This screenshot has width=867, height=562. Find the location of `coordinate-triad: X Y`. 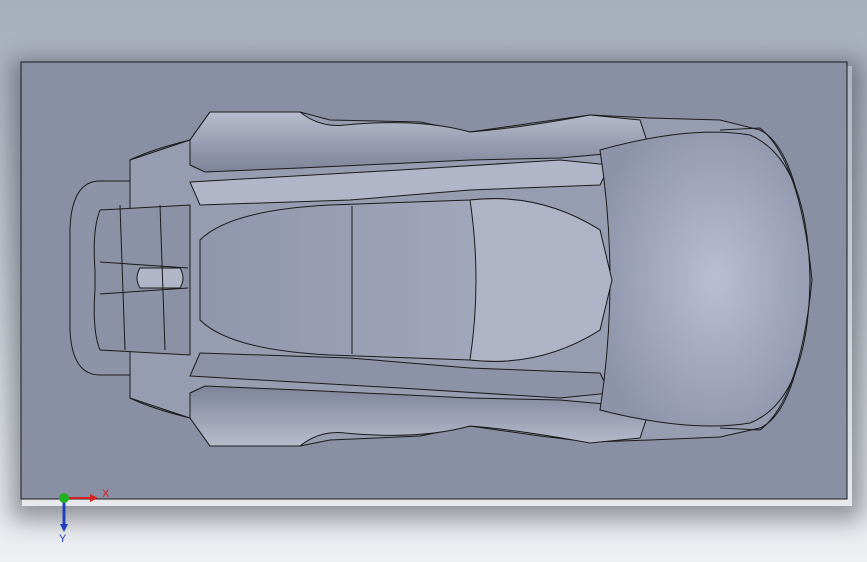

coordinate-triad: X Y is located at coordinates (84, 516).